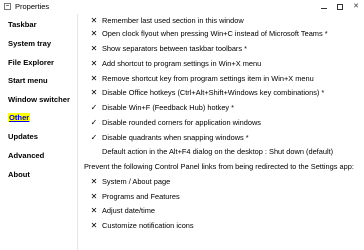 The width and height of the screenshot is (364, 250). What do you see at coordinates (32, 6) in the screenshot?
I see `window-title: Properties` at bounding box center [32, 6].